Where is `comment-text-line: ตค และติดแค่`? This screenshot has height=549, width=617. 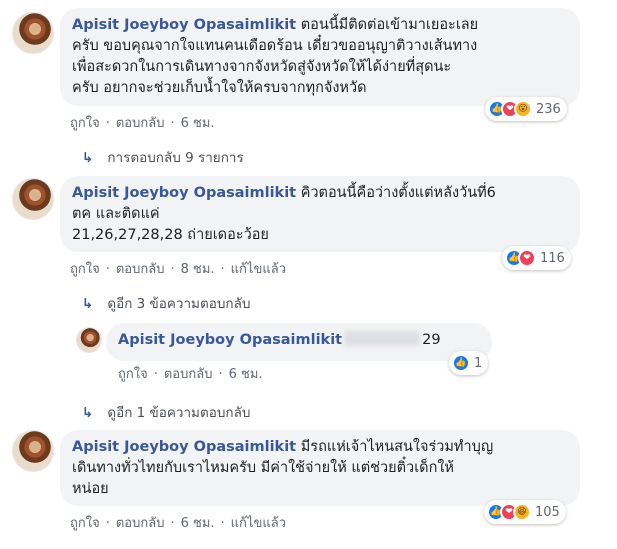
comment-text-line: ตค และติดแค่ is located at coordinates (116, 214).